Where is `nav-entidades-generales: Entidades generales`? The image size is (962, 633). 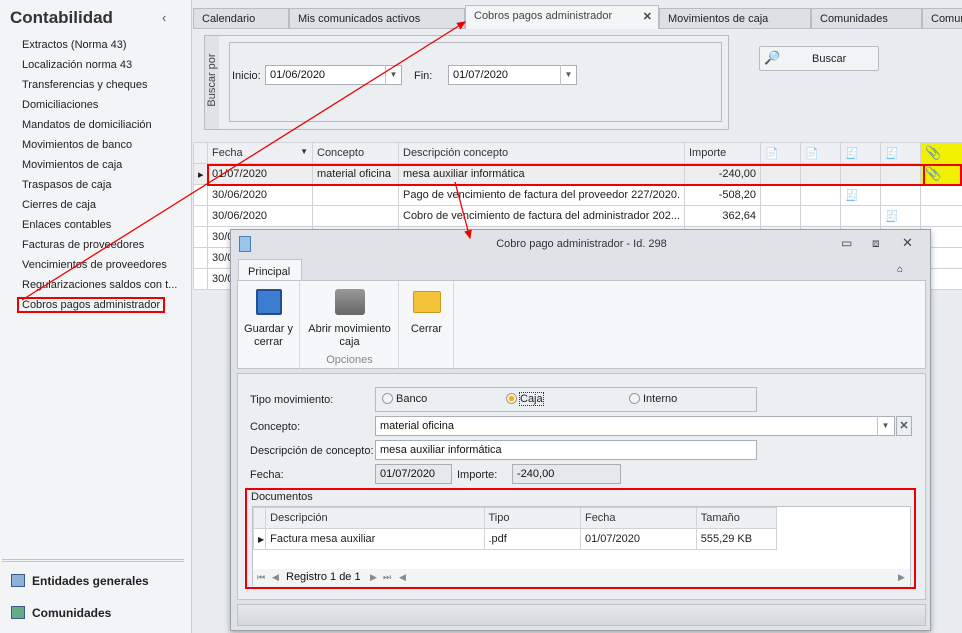 nav-entidades-generales: Entidades generales is located at coordinates (96, 581).